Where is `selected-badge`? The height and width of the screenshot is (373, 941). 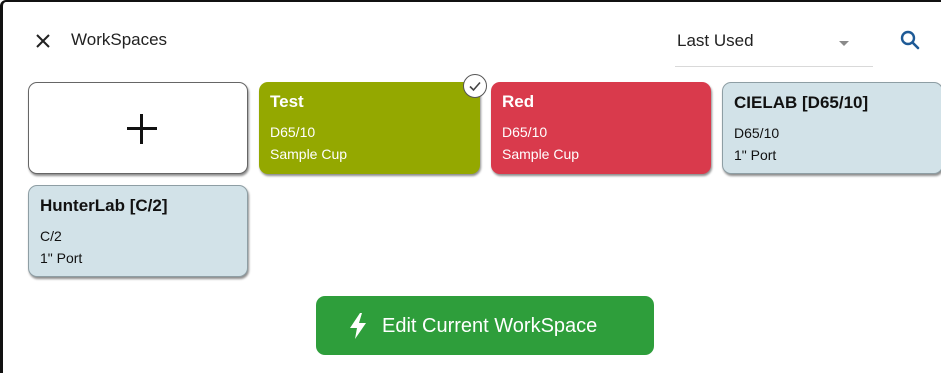
selected-badge is located at coordinates (475, 86).